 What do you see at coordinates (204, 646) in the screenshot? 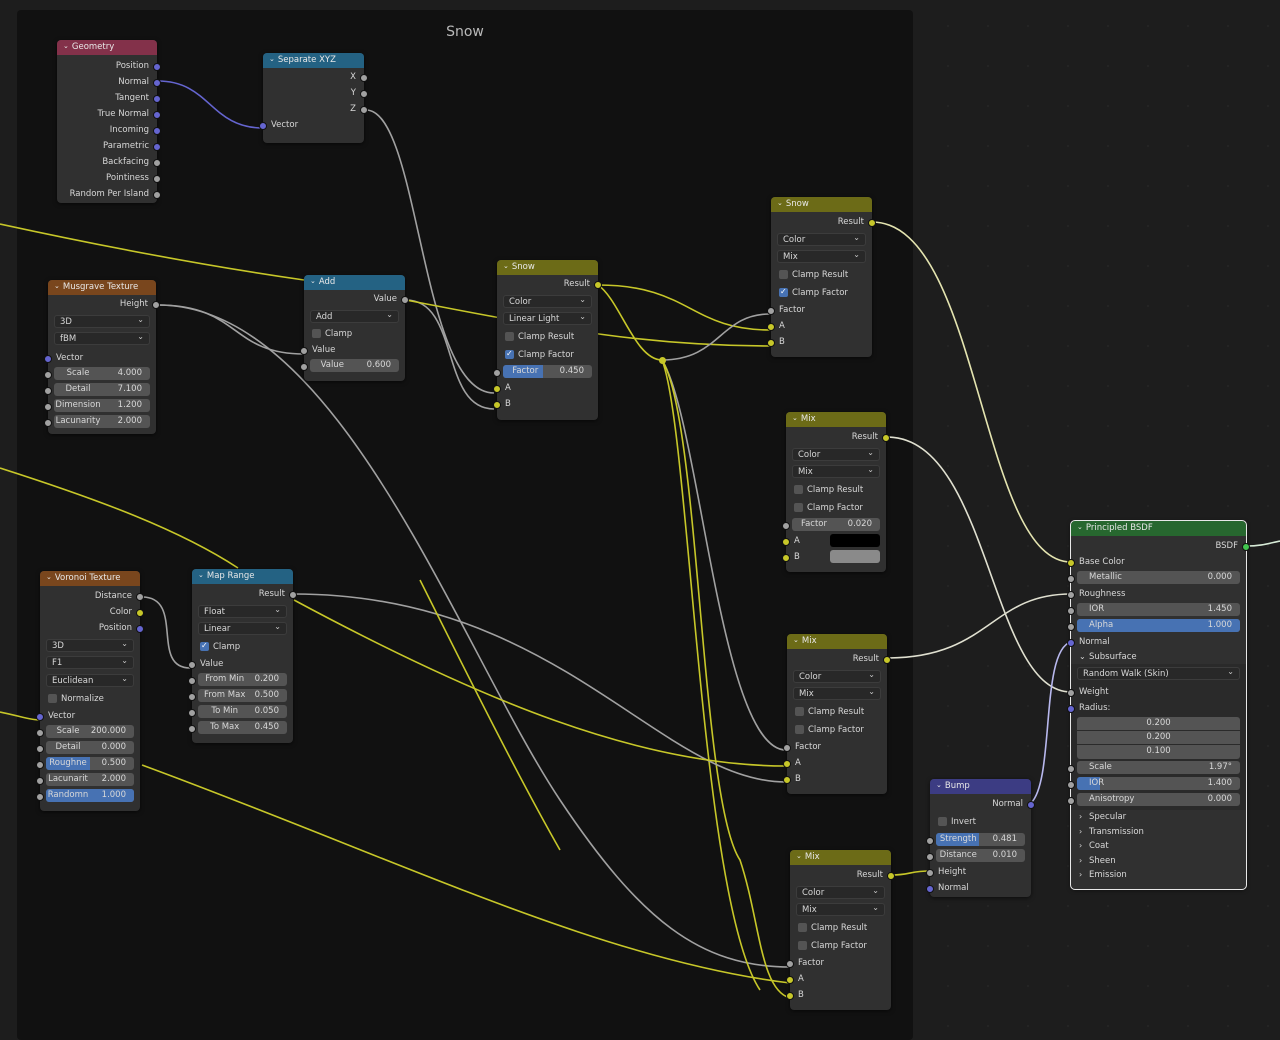
I see `clamp-checkbox` at bounding box center [204, 646].